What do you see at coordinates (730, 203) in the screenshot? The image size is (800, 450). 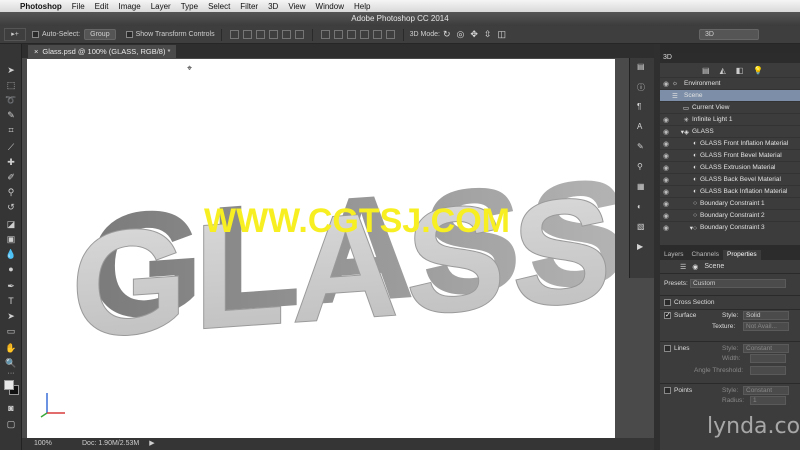 I see `tree-row-constraint: ◉ ○ Boundary Constraint 1` at bounding box center [730, 203].